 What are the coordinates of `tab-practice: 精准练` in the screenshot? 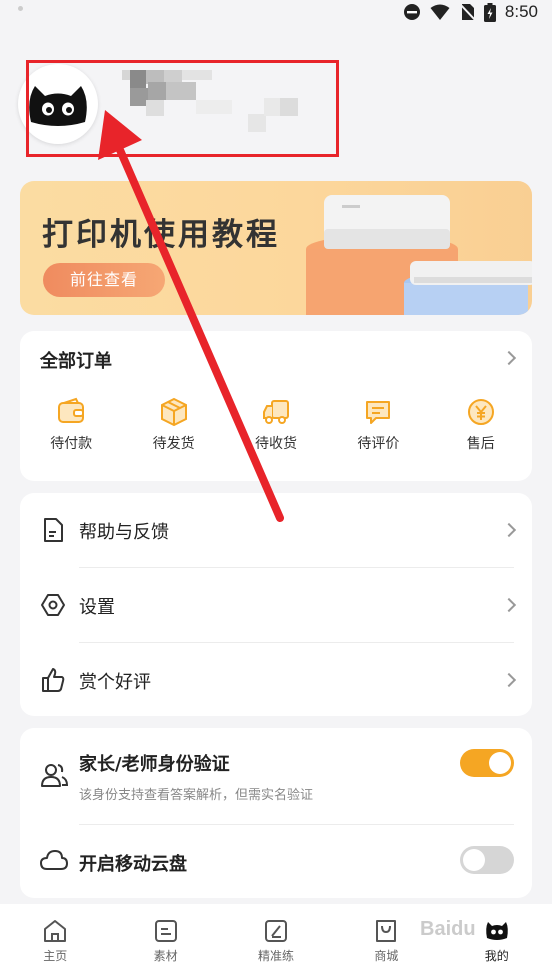 It's located at (276, 941).